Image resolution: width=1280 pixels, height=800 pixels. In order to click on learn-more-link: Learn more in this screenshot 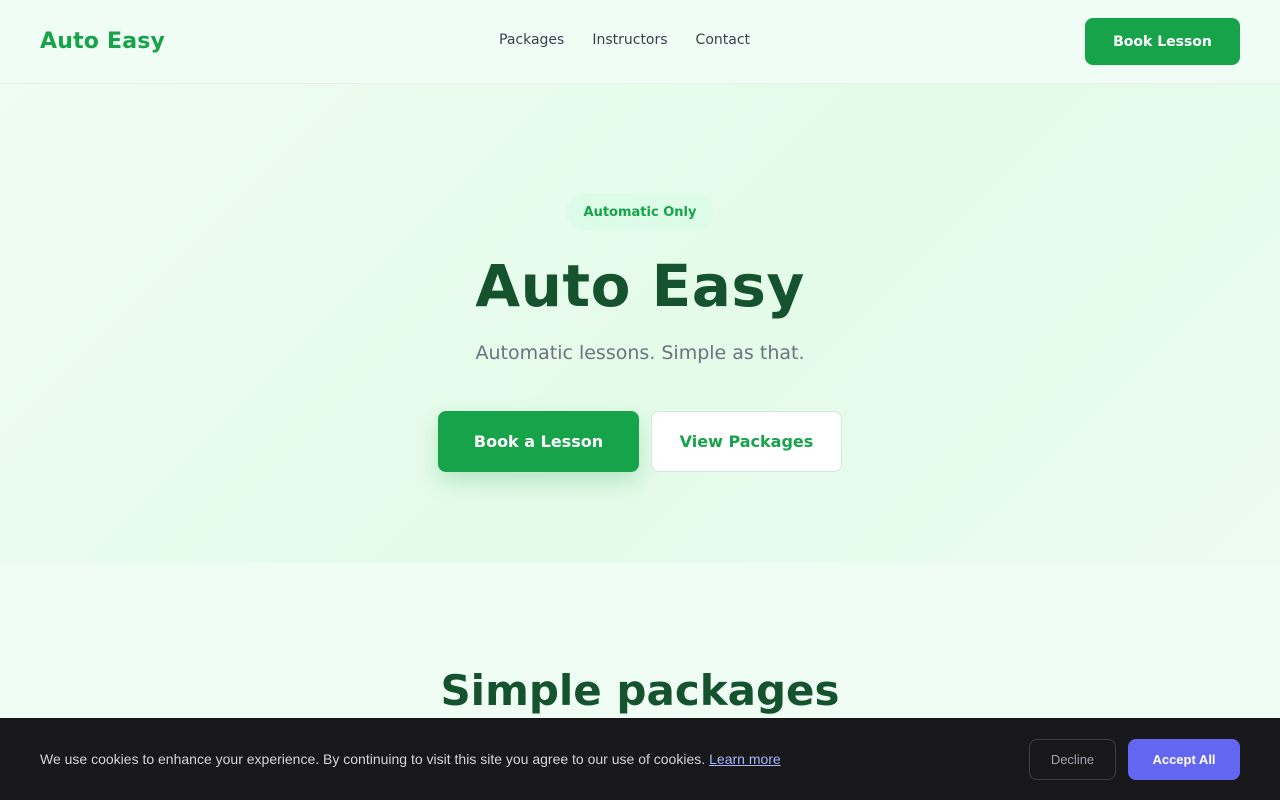, I will do `click(745, 759)`.